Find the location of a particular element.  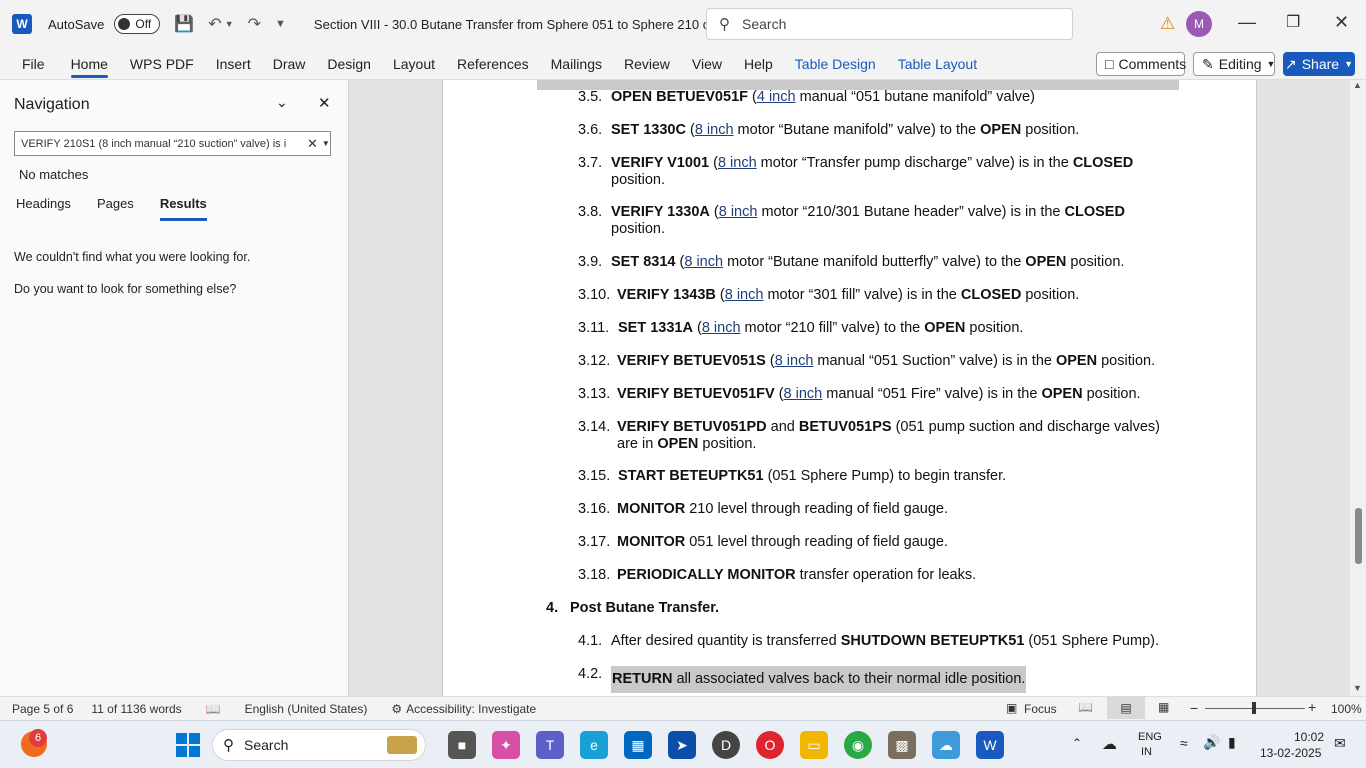

chrome-icon: ◉ is located at coordinates (858, 745).